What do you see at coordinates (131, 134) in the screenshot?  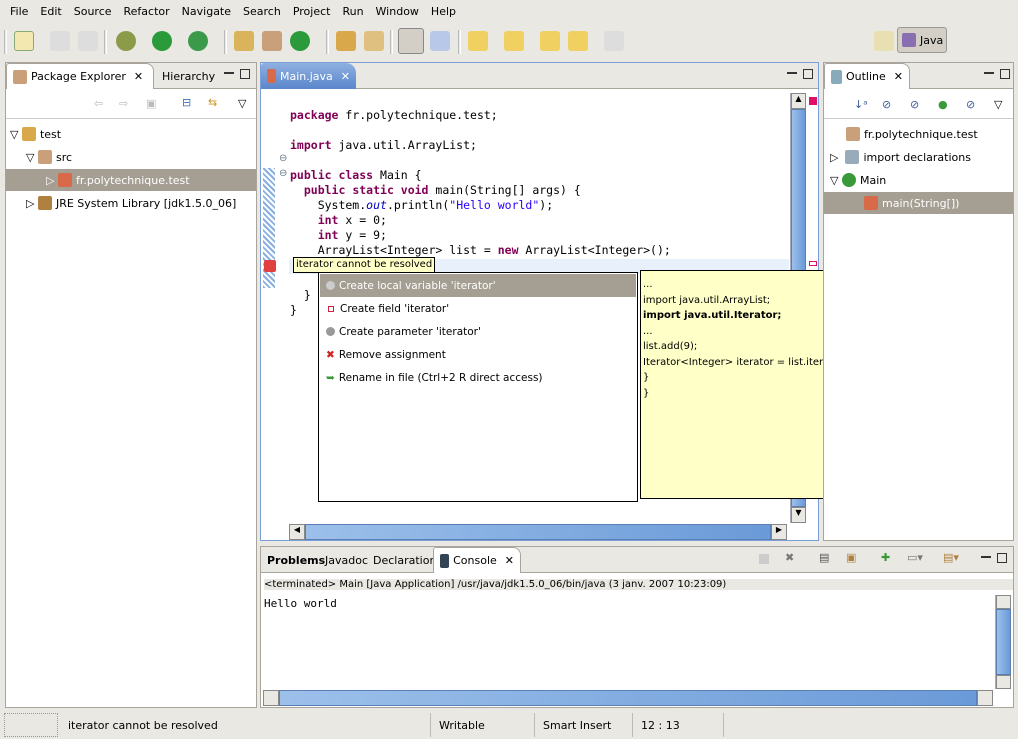 I see `tree-item-test: ▽ test` at bounding box center [131, 134].